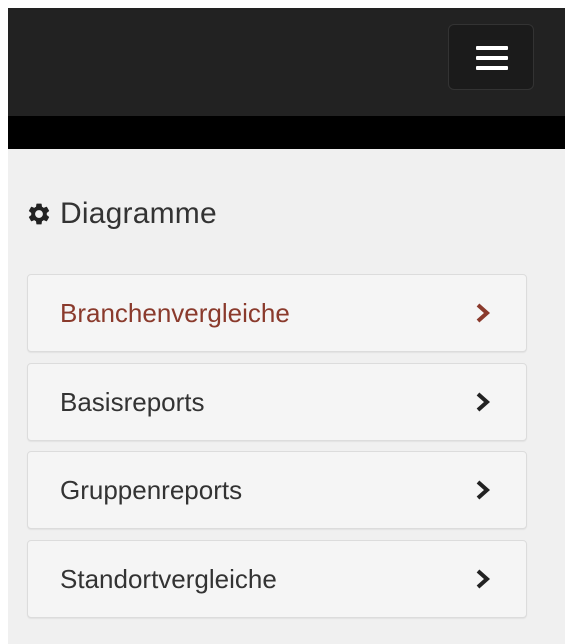 This screenshot has width=565, height=644. What do you see at coordinates (277, 490) in the screenshot?
I see `menu-item-gruppenreports: Gruppenreports` at bounding box center [277, 490].